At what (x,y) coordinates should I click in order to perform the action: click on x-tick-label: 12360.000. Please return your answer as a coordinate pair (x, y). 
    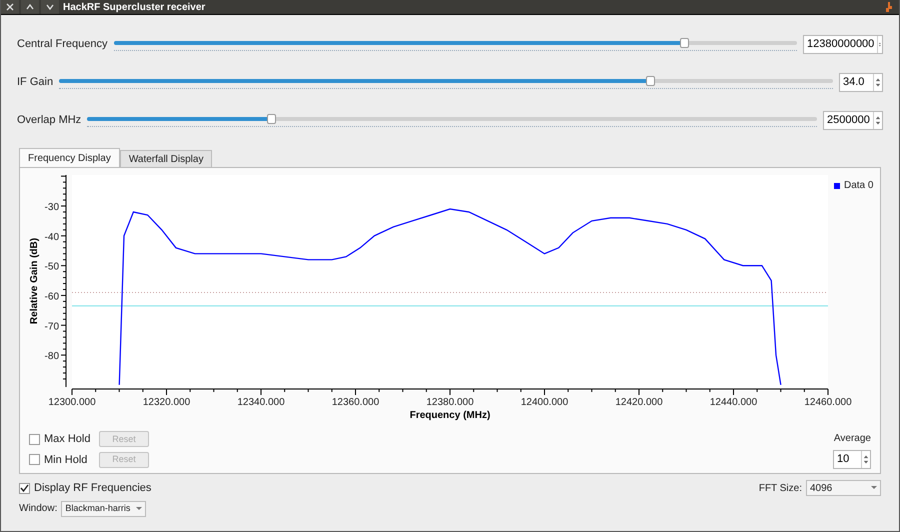
    Looking at the image, I should click on (356, 402).